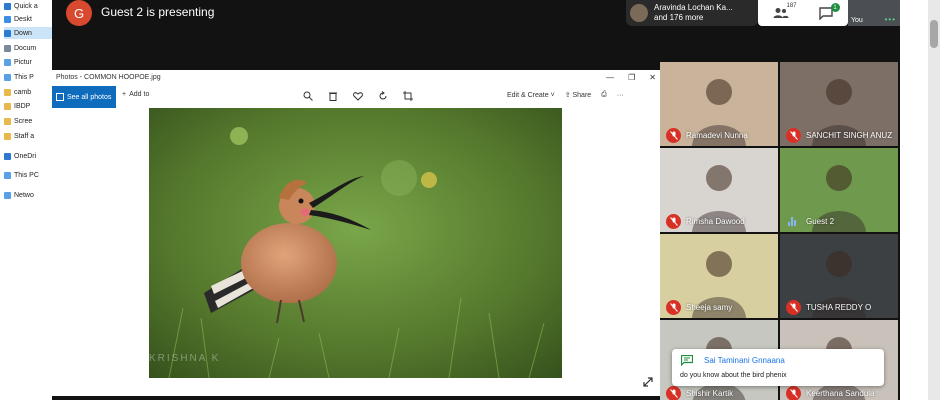  What do you see at coordinates (717, 135) in the screenshot?
I see `participant-name: Ramadevi Nunna` at bounding box center [717, 135].